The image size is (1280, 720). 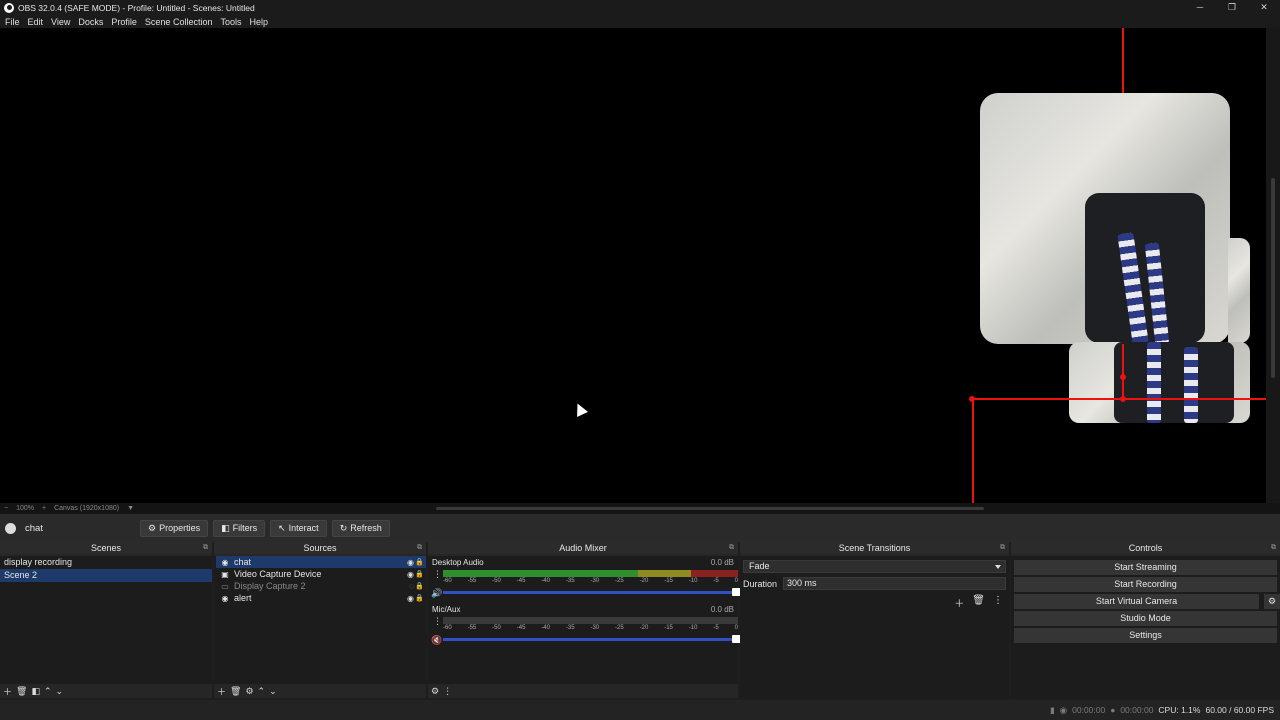 I want to click on close-button: ✕, so click(x=1264, y=7).